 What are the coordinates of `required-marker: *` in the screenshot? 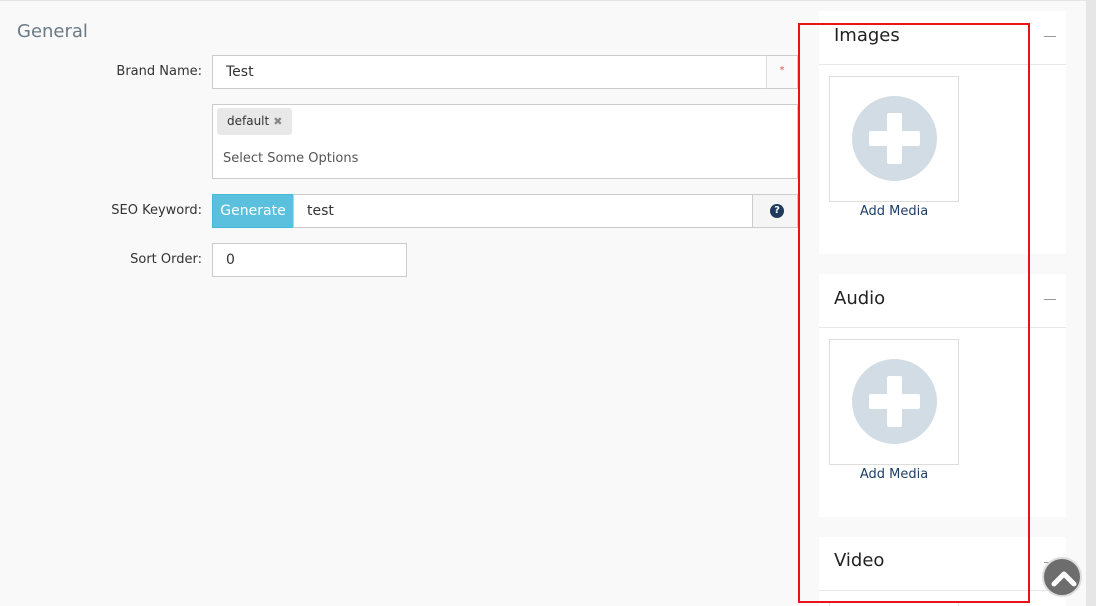 It's located at (782, 72).